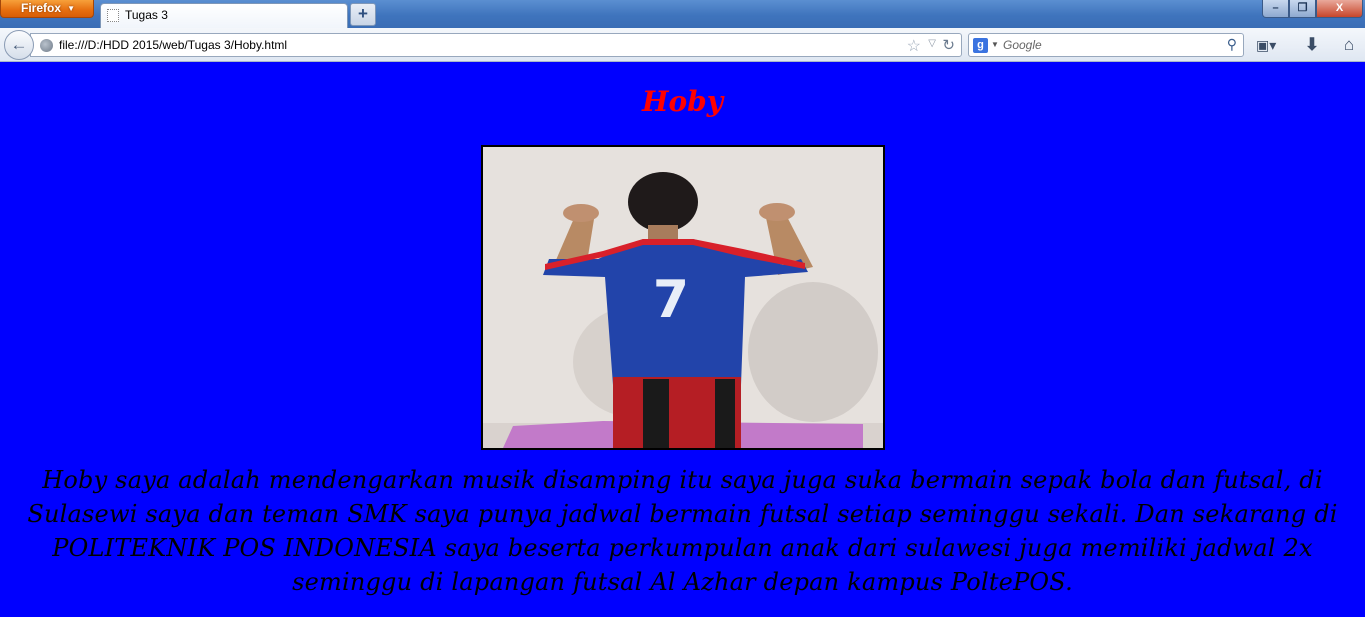  I want to click on globe-icon, so click(46, 45).